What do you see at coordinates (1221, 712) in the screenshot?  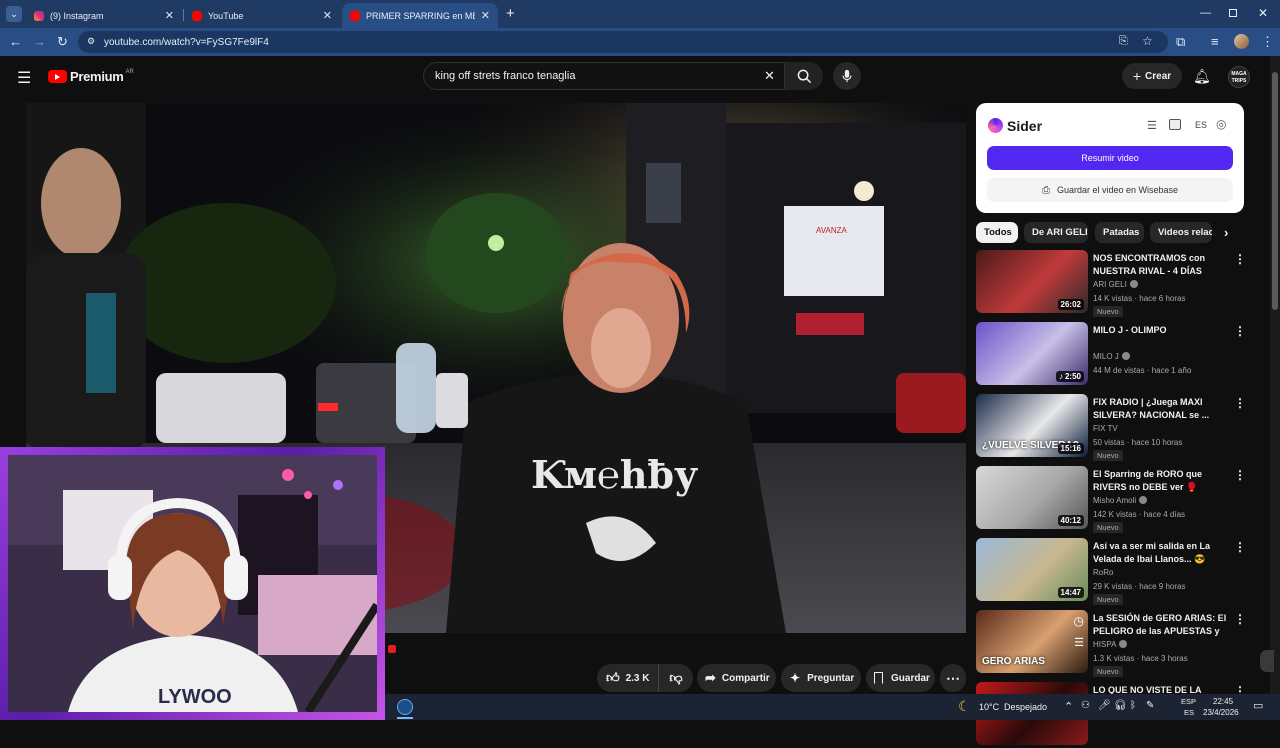 I see `clock-date: 23/4/2026` at bounding box center [1221, 712].